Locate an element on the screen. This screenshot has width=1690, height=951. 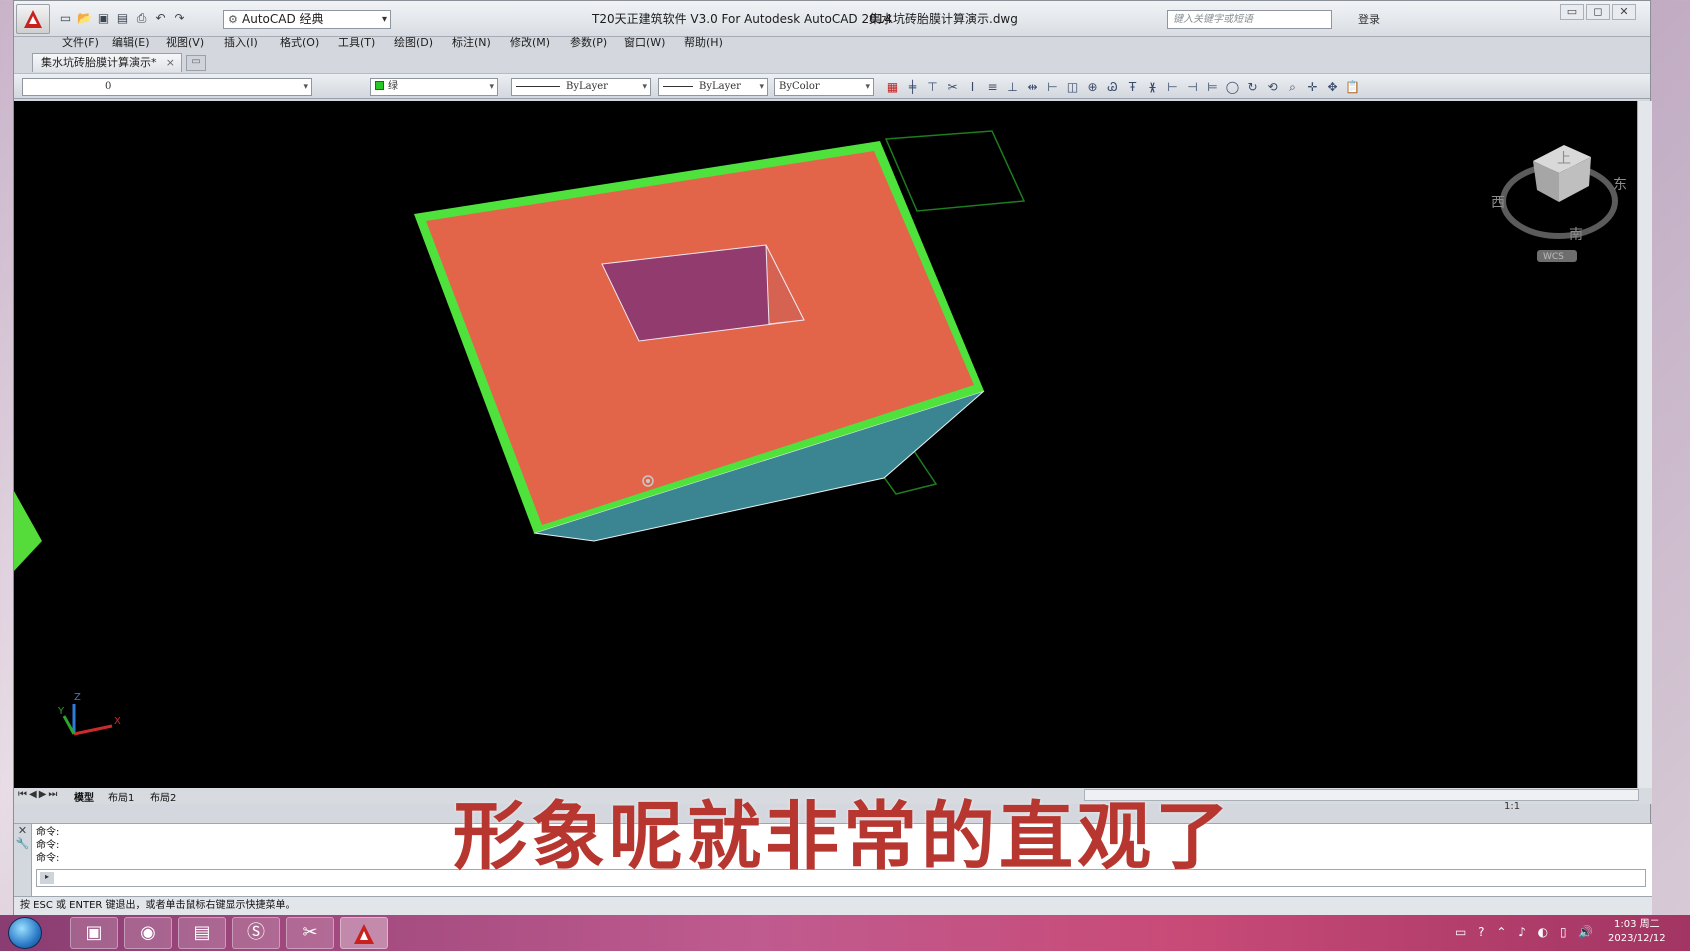
viewcube: 上 西 东 南 WCS is located at coordinates (1559, 203).